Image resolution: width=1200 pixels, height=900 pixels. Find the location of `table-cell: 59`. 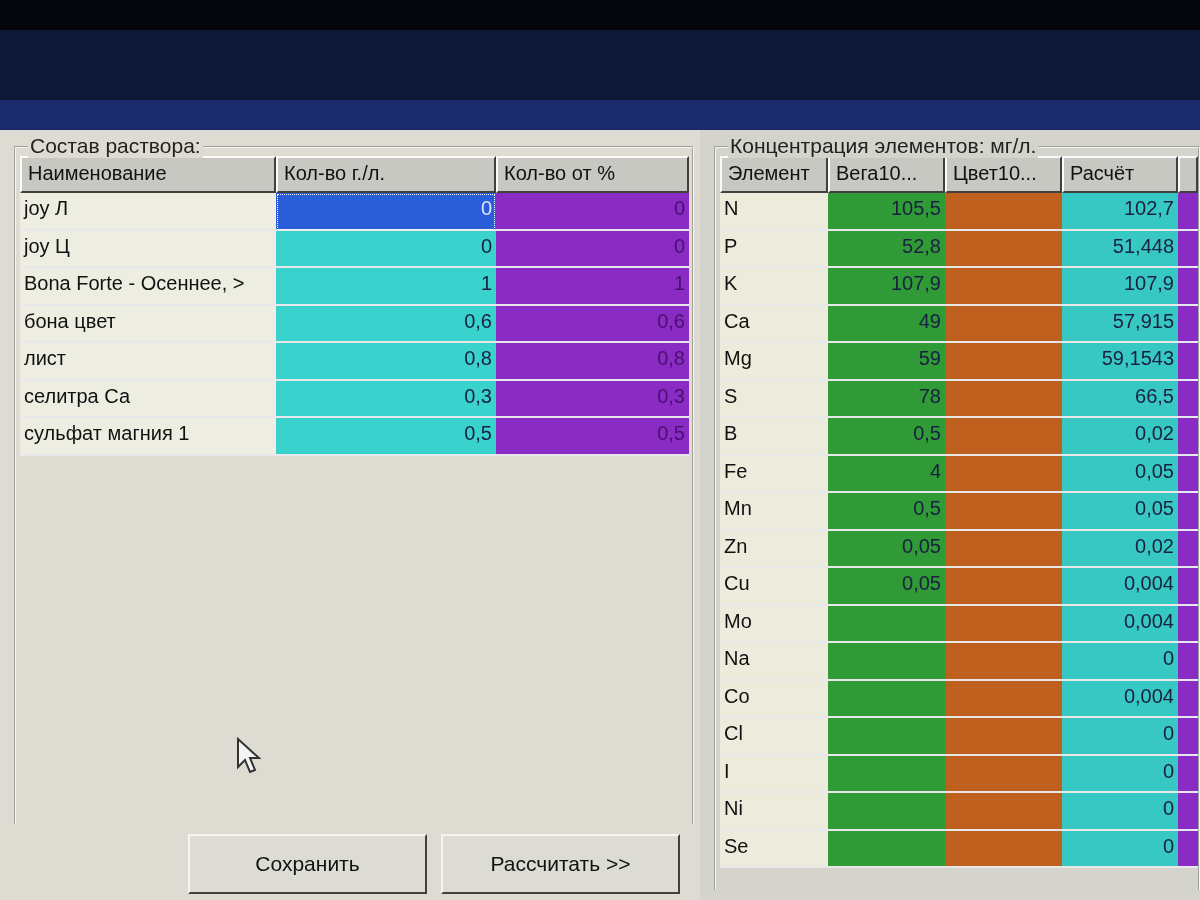

table-cell: 59 is located at coordinates (886, 362).